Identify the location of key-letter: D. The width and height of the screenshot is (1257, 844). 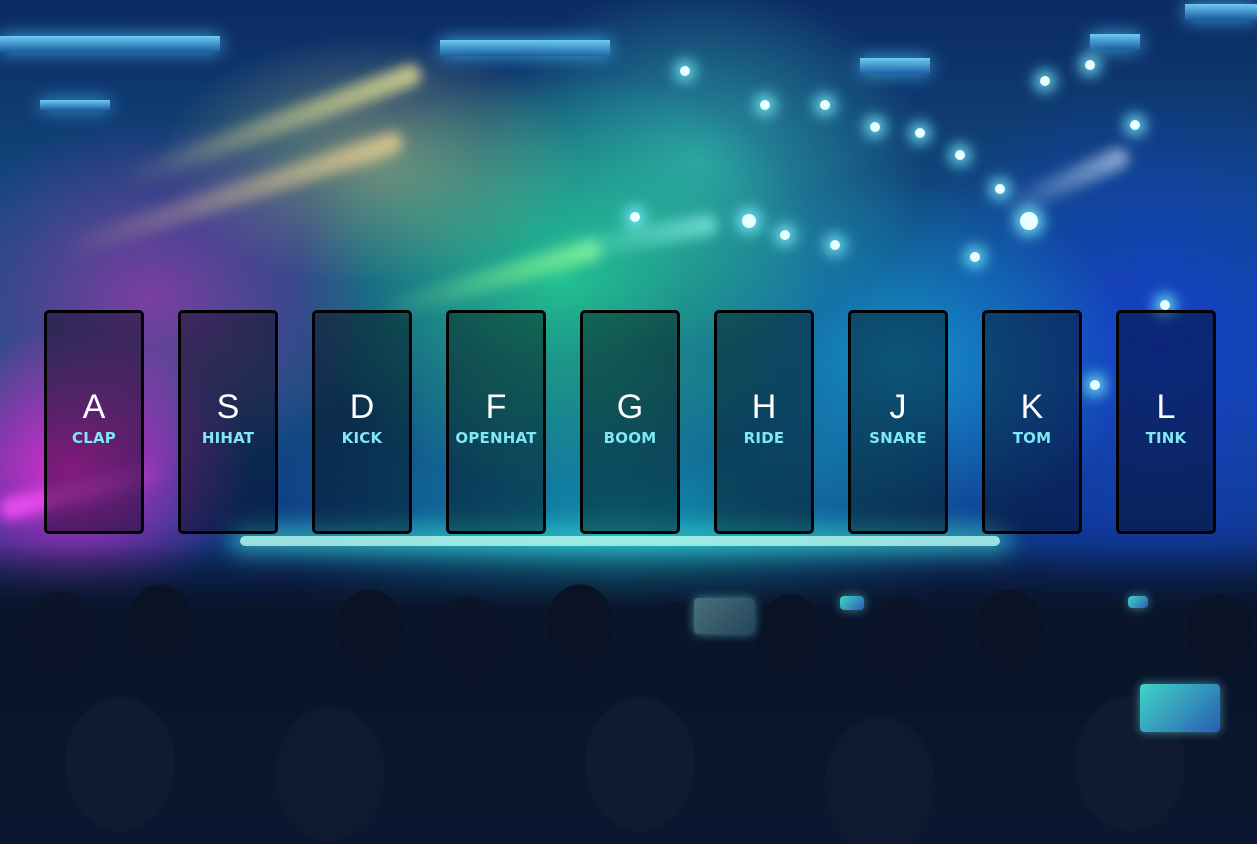
(362, 407).